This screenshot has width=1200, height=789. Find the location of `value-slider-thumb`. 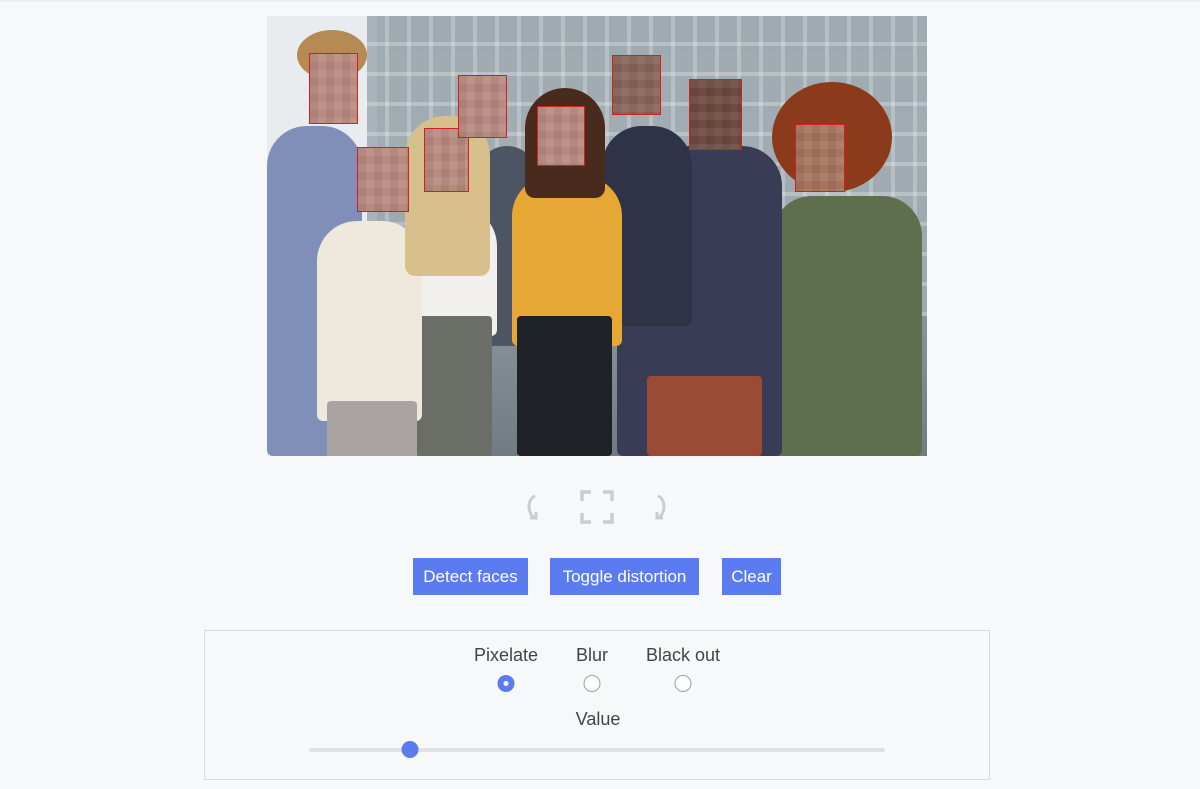

value-slider-thumb is located at coordinates (410, 749).